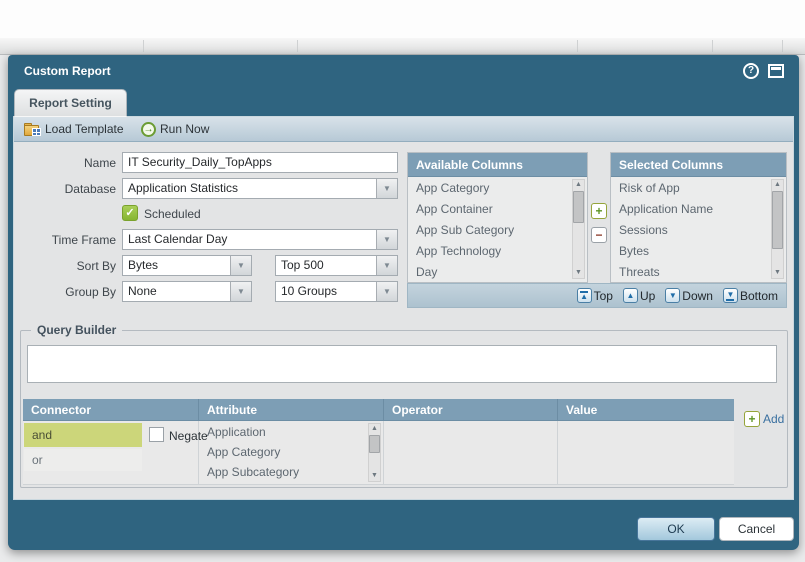  What do you see at coordinates (83, 240) in the screenshot?
I see `time-frame-label: Time Frame` at bounding box center [83, 240].